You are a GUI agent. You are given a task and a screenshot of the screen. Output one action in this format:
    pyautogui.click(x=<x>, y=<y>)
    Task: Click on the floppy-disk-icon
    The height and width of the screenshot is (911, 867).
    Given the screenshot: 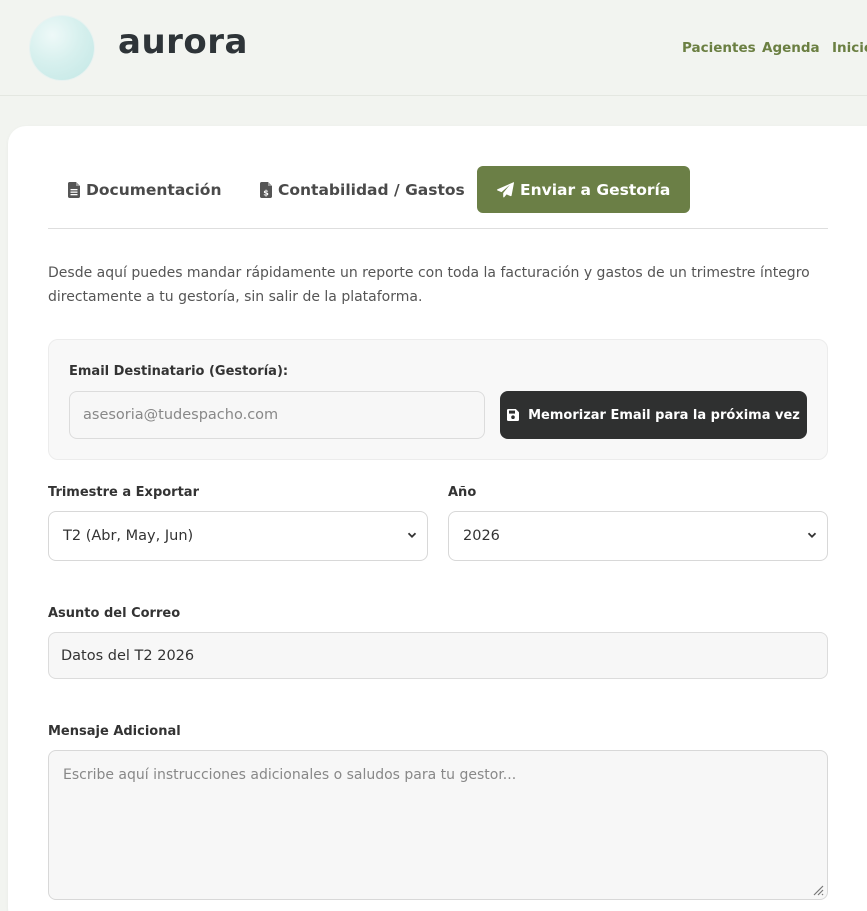 What is the action you would take?
    pyautogui.click(x=513, y=415)
    